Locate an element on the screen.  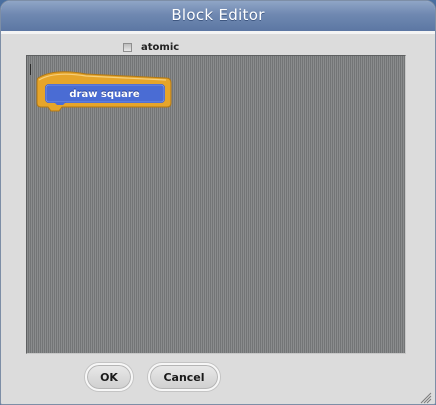
atomic-label: atomic is located at coordinates (160, 47).